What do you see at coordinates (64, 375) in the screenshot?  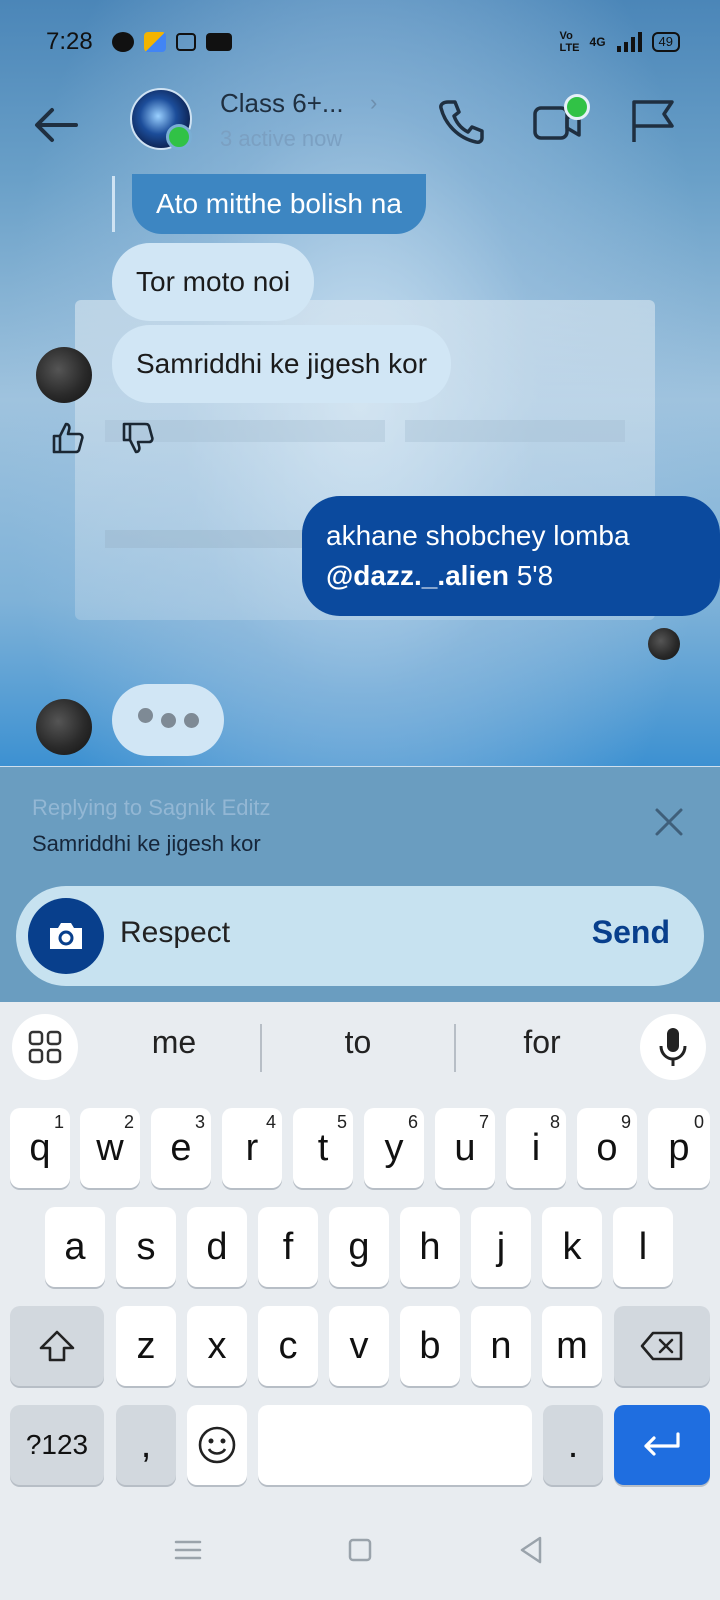 I see `sender-avatar` at bounding box center [64, 375].